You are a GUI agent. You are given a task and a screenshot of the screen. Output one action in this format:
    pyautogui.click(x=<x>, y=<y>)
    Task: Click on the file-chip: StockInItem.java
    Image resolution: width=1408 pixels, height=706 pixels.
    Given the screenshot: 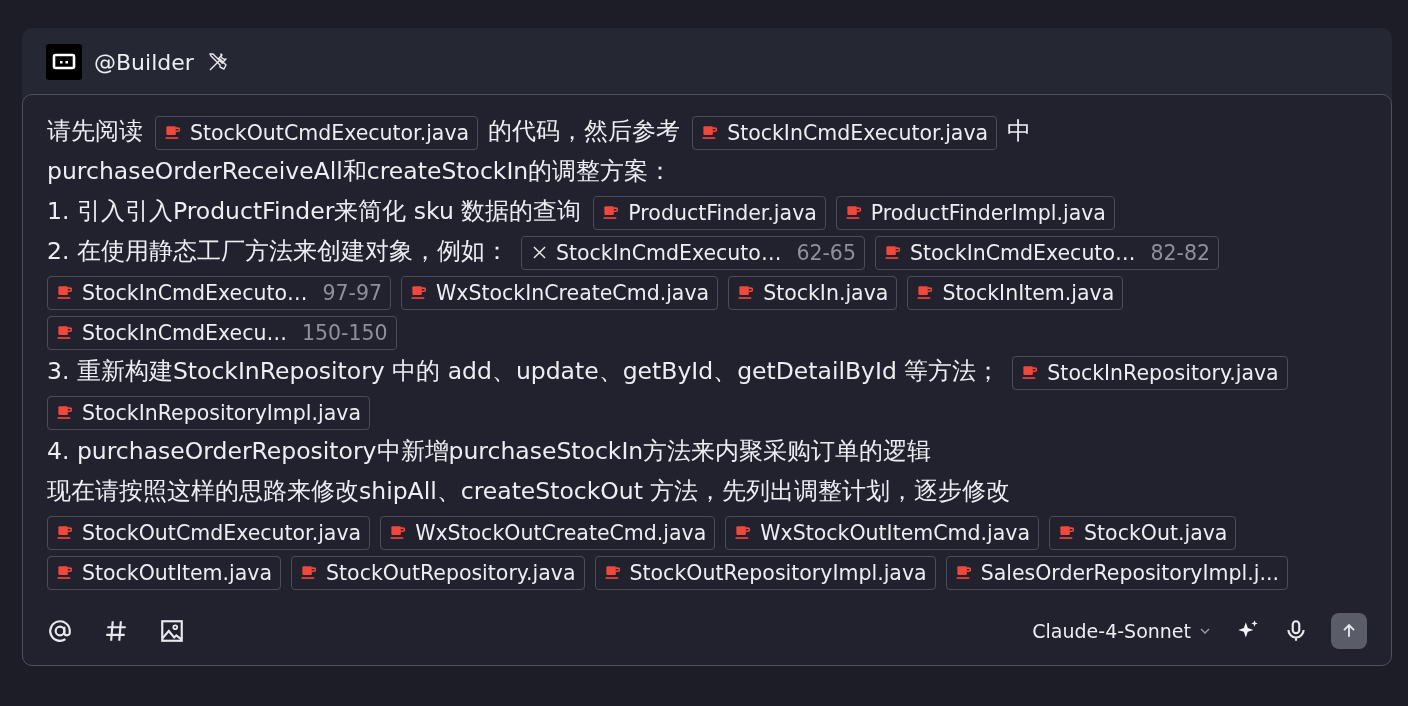 What is the action you would take?
    pyautogui.click(x=1015, y=292)
    